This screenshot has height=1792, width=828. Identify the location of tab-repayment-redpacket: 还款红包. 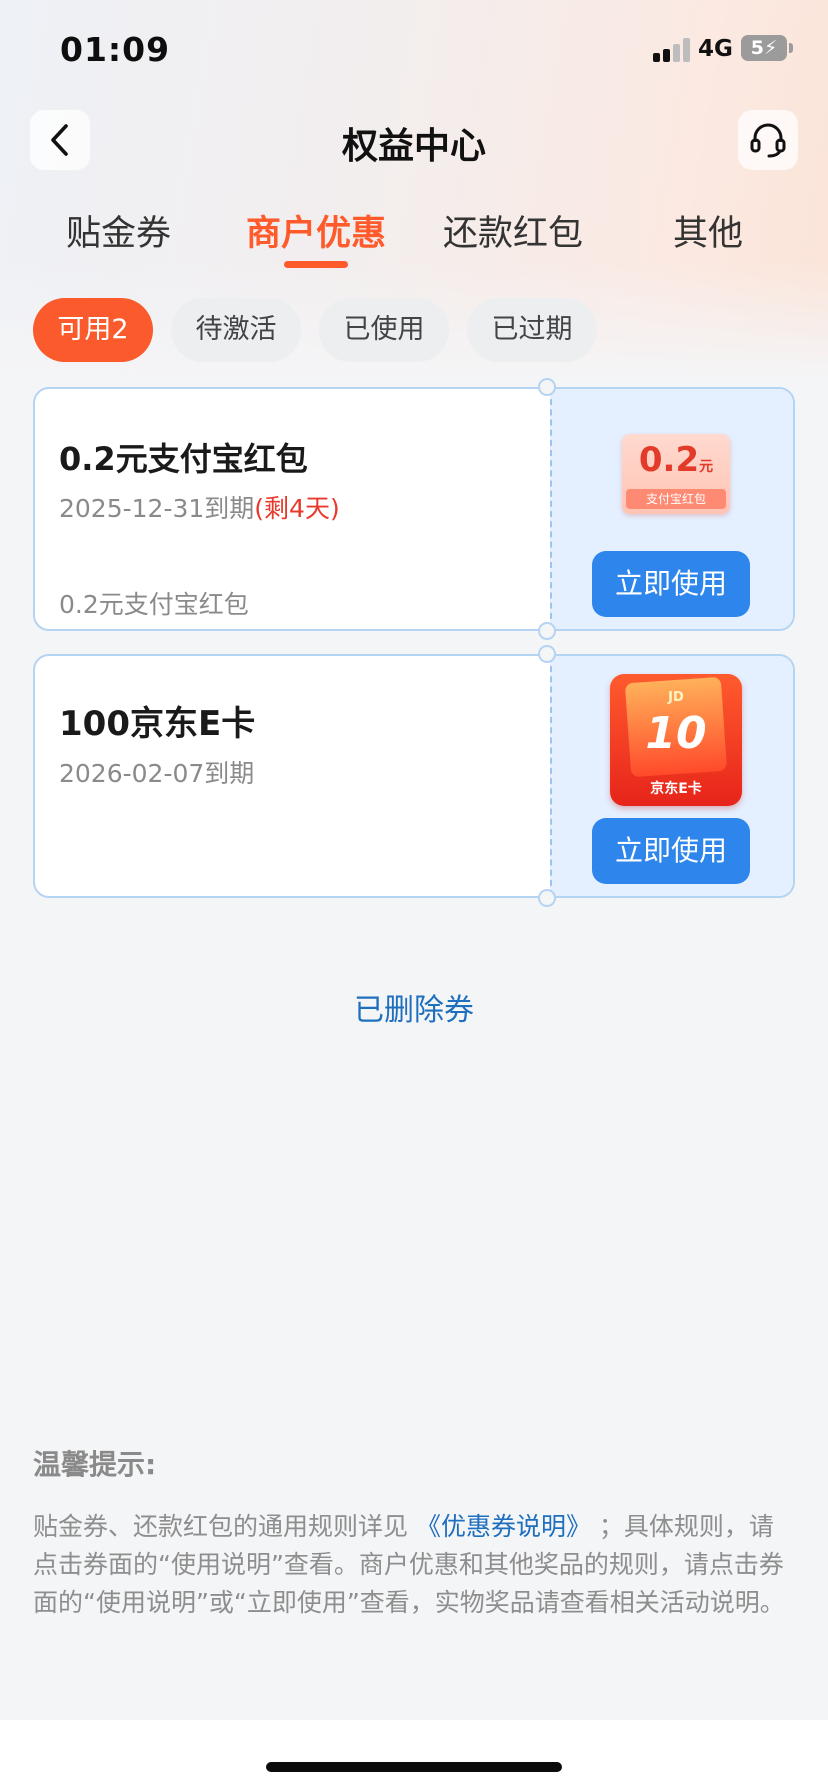
(513, 230).